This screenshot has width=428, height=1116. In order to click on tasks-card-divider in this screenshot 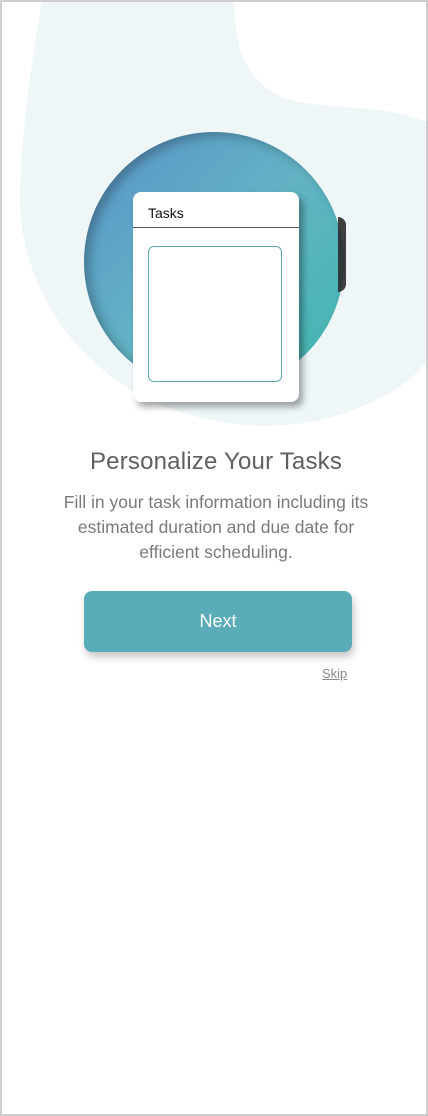, I will do `click(216, 227)`.